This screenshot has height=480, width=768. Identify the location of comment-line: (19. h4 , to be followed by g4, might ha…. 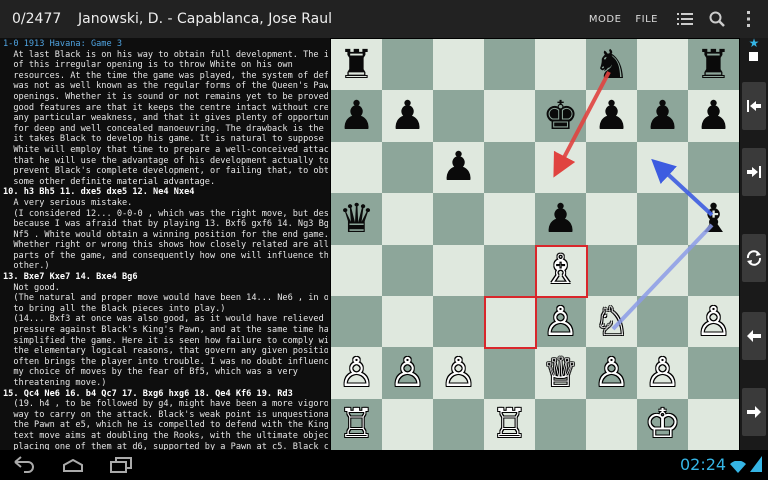
(165, 404).